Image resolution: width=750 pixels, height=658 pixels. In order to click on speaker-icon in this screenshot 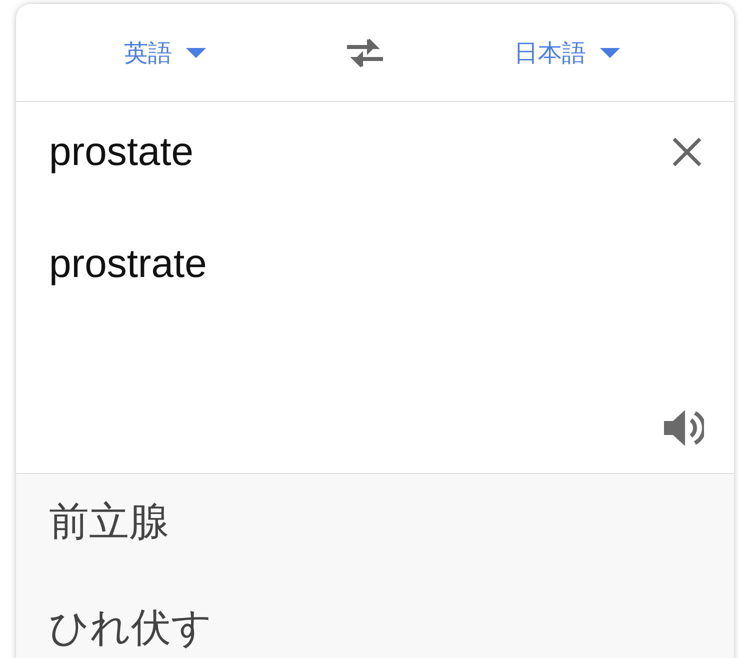, I will do `click(684, 428)`.